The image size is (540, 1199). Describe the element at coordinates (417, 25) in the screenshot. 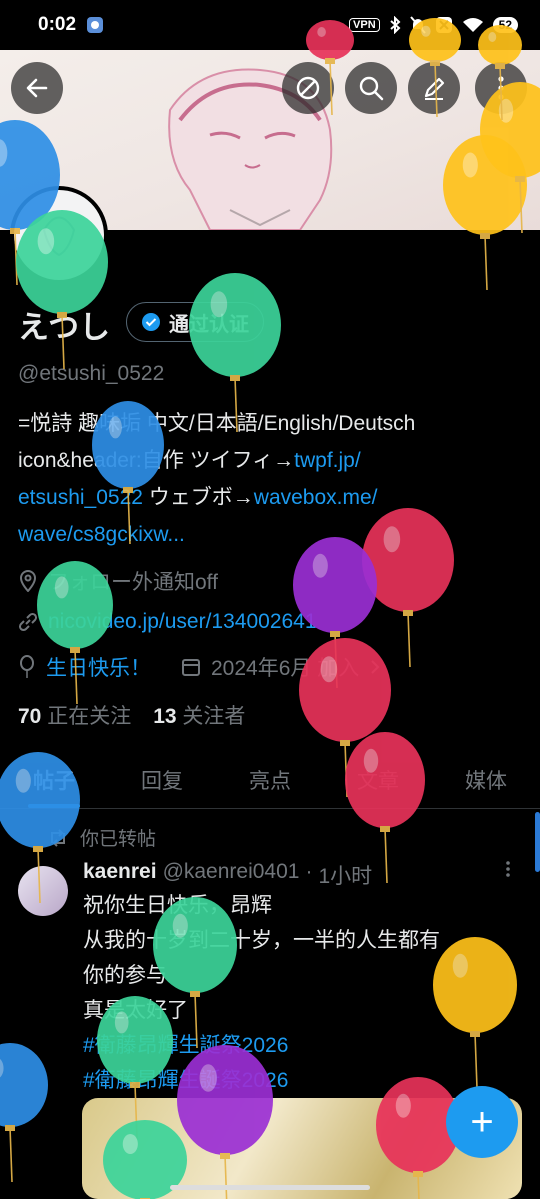

I see `mute-bell-icon` at that location.